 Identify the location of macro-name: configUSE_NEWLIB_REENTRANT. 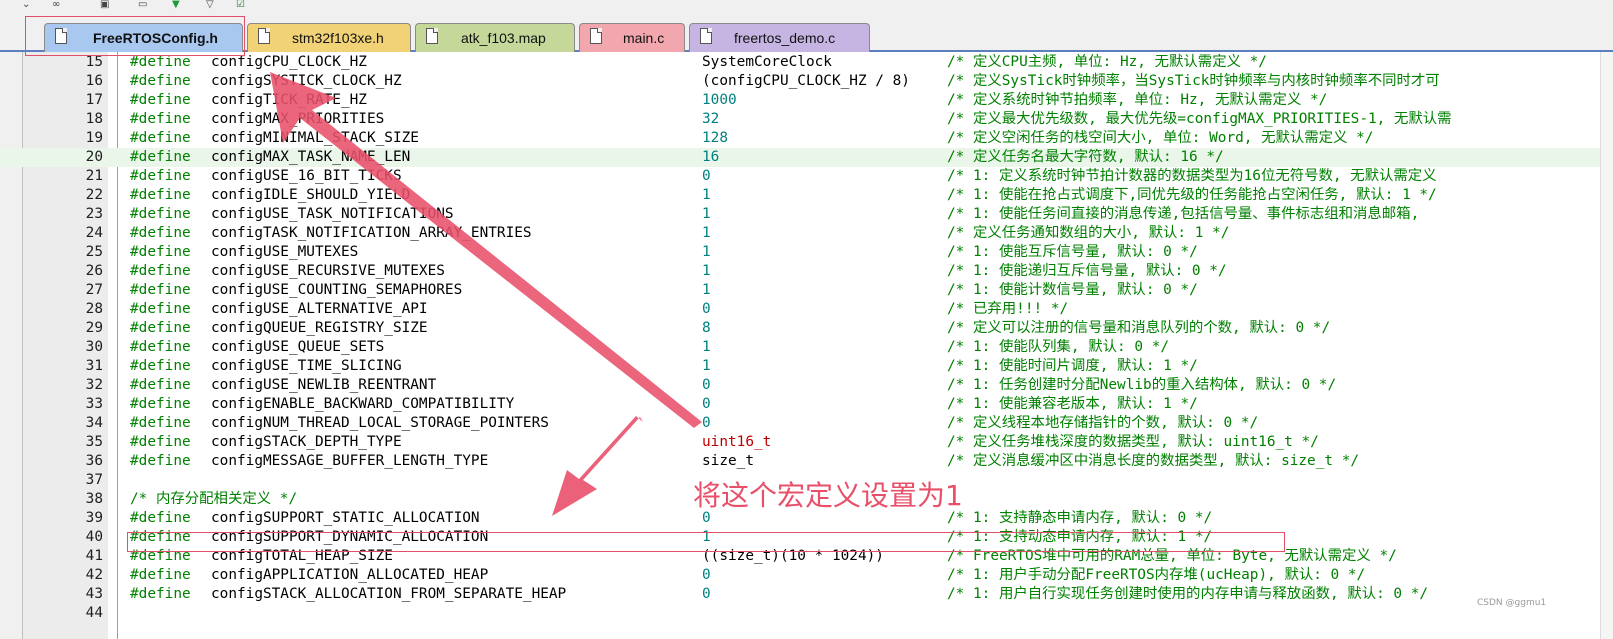
(324, 385).